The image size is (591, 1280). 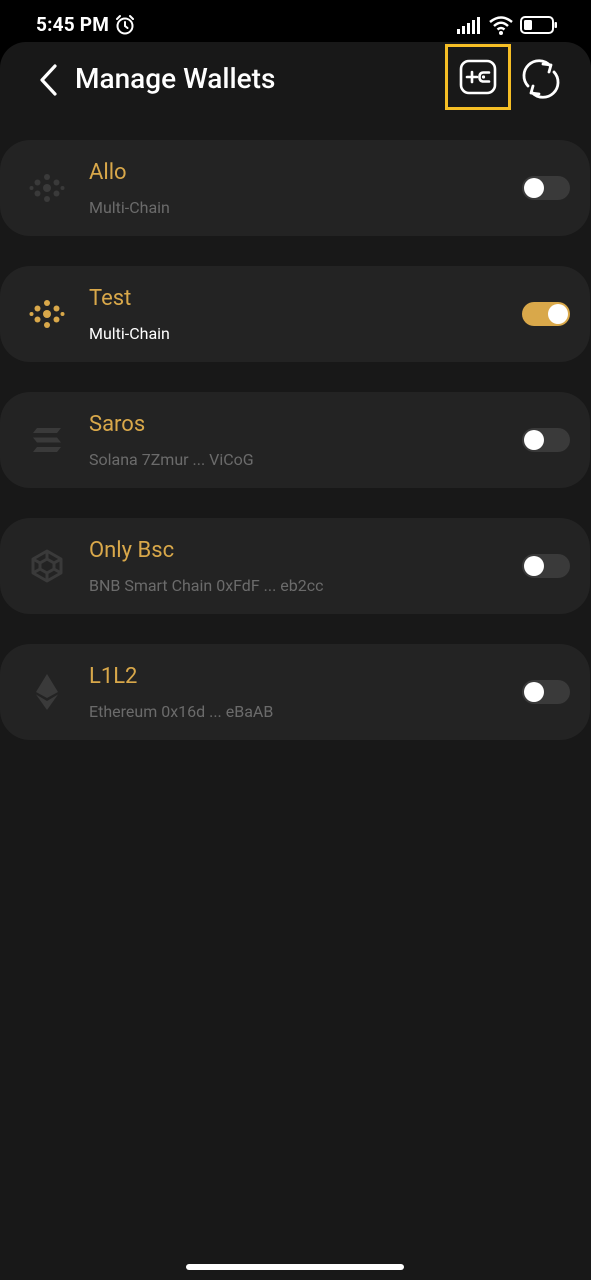 I want to click on wallet-row-l1l2: L1L2 Ethereum 0x16d ... eBaAB, so click(x=295, y=692).